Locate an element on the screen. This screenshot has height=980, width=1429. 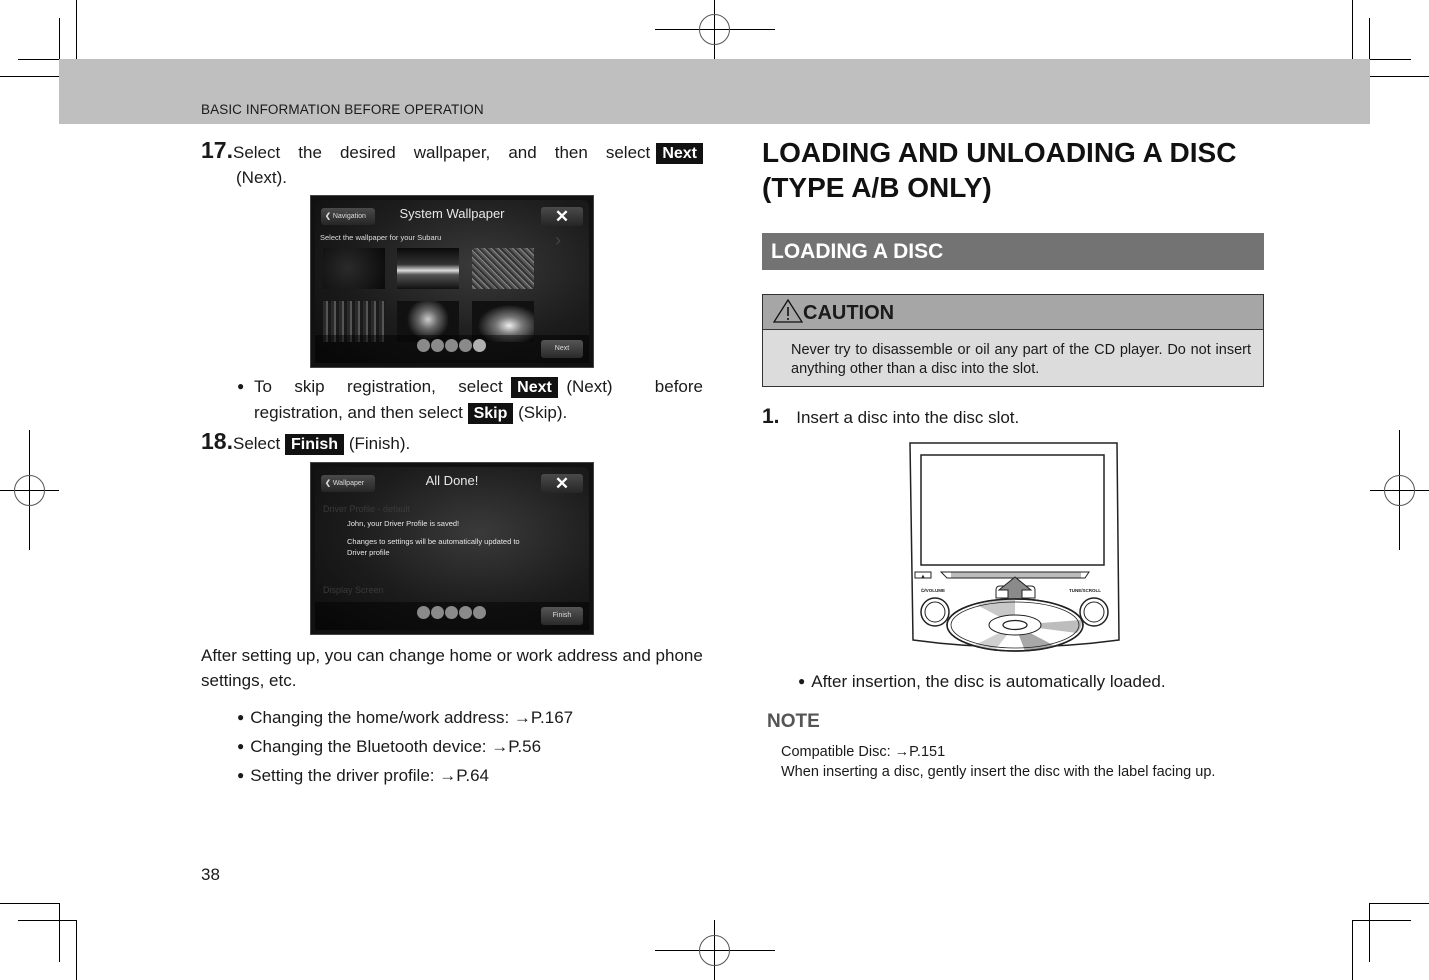
eject-icon: ▲ is located at coordinates (923, 577).